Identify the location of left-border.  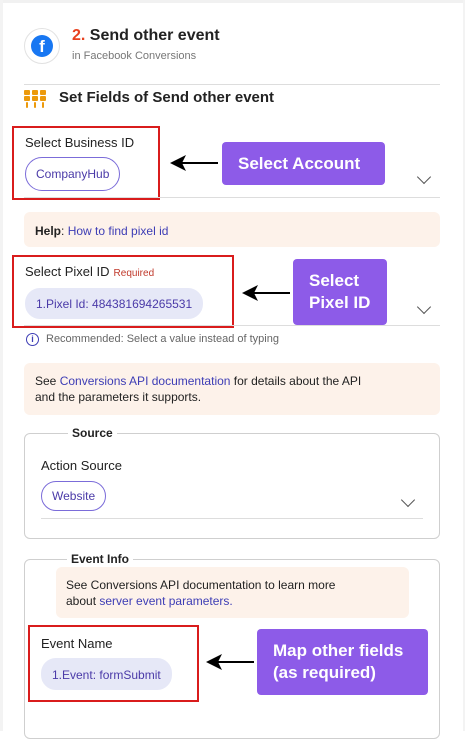
(1, 365).